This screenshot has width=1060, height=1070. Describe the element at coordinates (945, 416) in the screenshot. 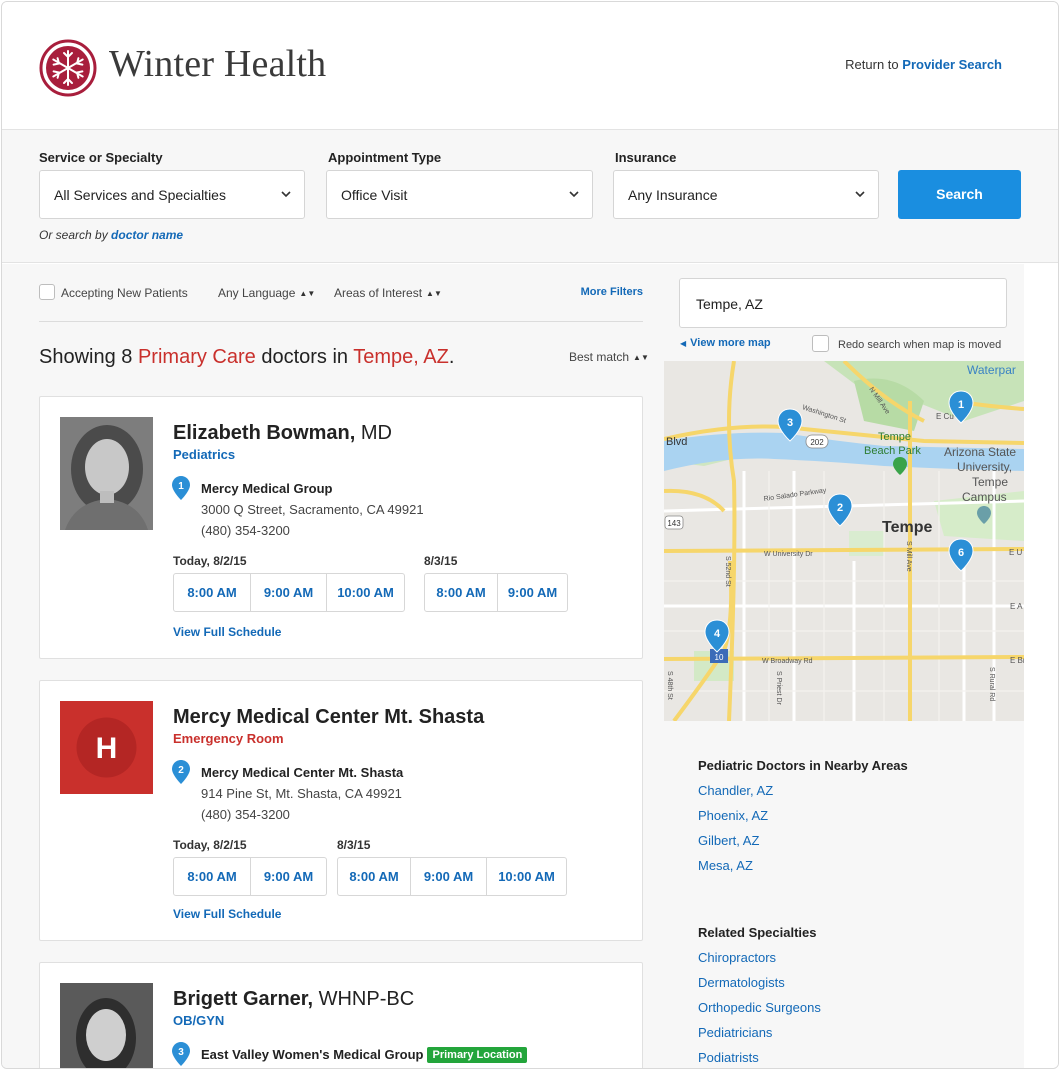

I see `svg-text: E Cu` at that location.